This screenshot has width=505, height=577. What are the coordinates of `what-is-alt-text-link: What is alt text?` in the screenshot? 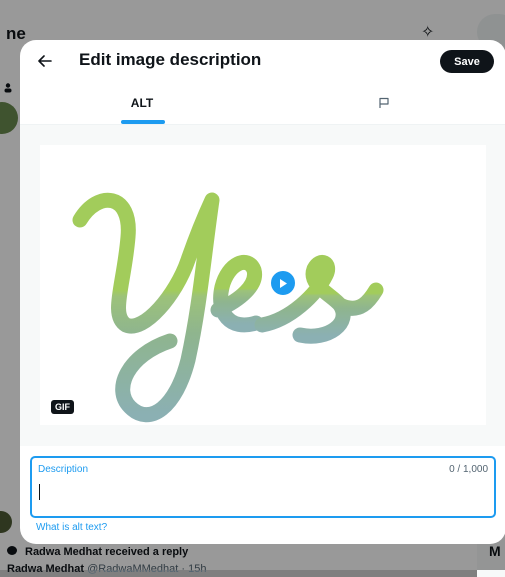 It's located at (71, 527).